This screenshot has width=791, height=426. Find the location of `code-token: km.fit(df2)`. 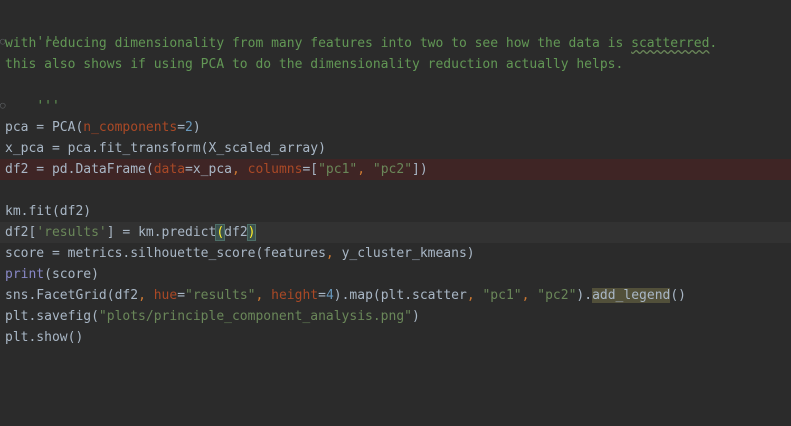

code-token: km.fit(df2) is located at coordinates (48, 211).